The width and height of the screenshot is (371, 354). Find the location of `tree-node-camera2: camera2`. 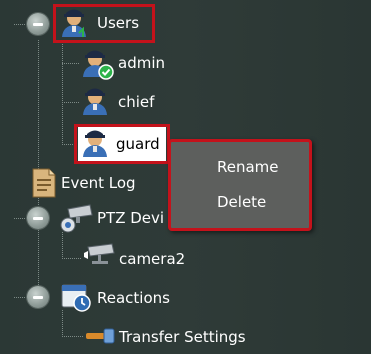

tree-node-camera2: camera2 is located at coordinates (152, 259).